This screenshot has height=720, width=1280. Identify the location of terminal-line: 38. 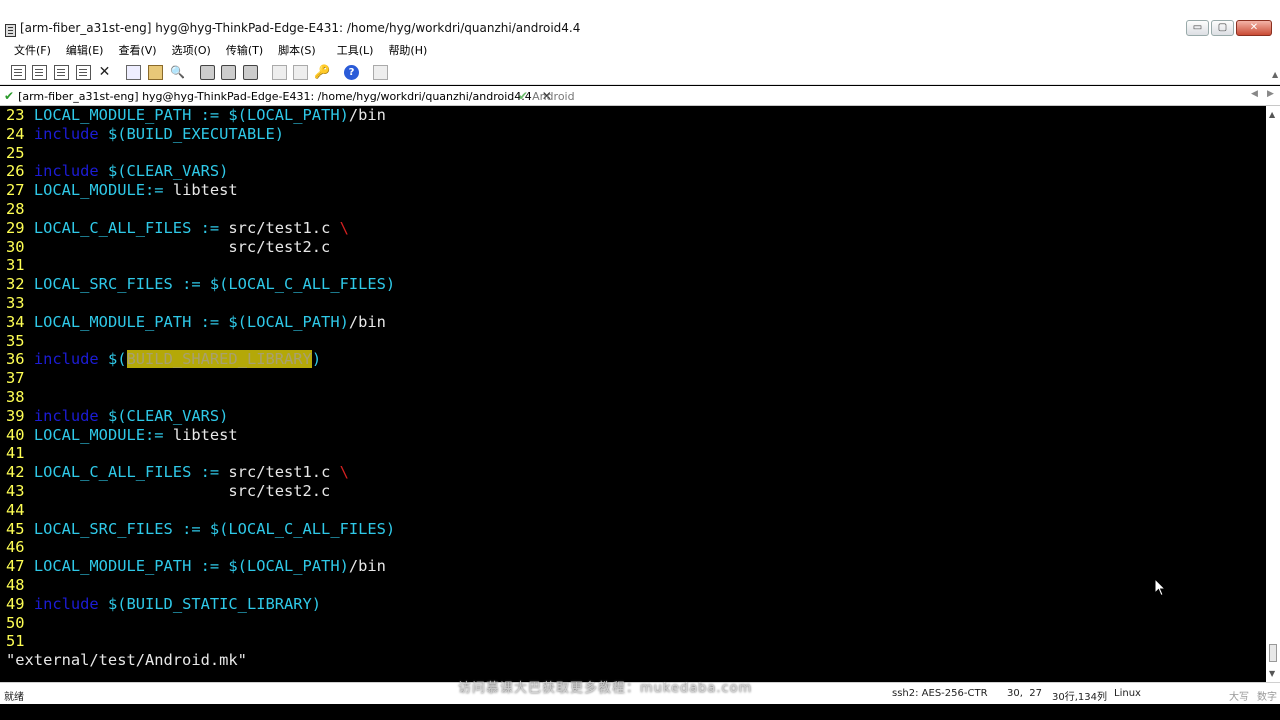
(20, 397).